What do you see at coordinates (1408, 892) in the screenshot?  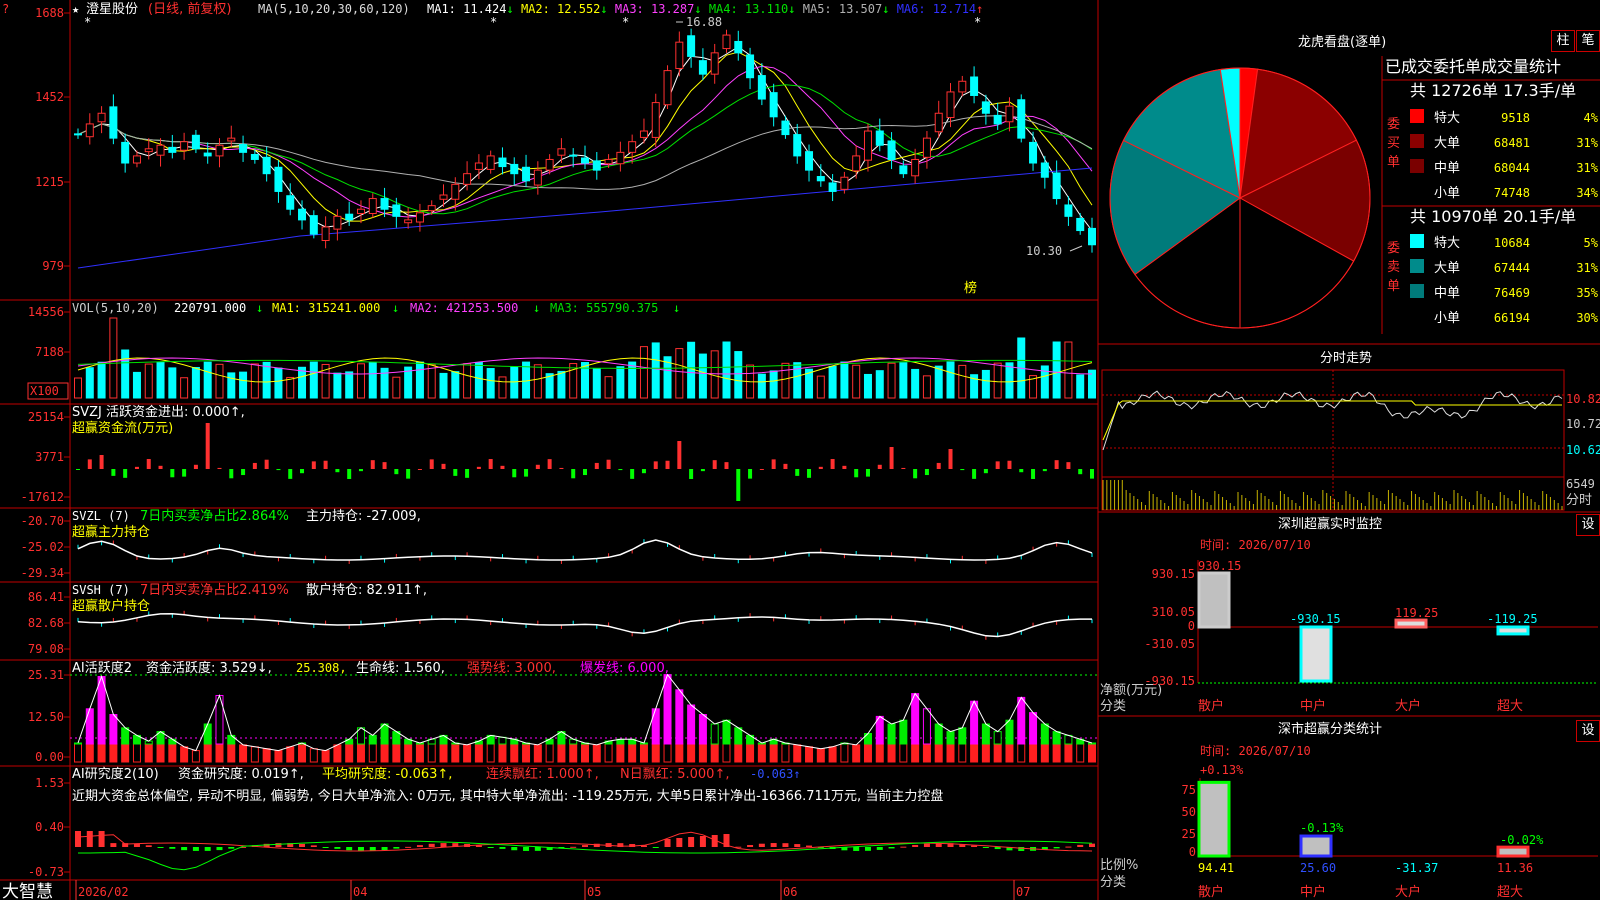 I see `sz-class-category: 大户` at bounding box center [1408, 892].